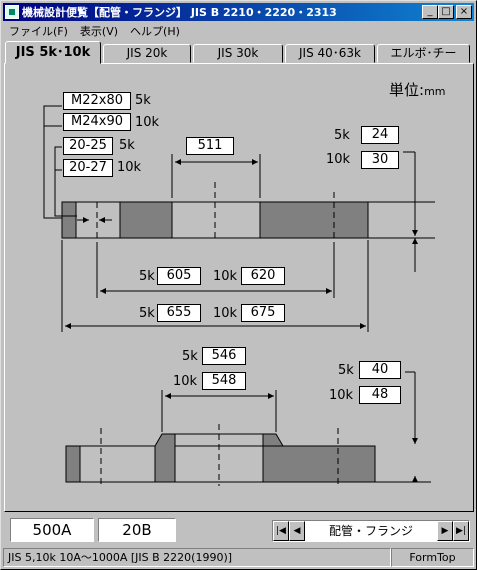 The image size is (477, 570). What do you see at coordinates (179, 12) in the screenshot?
I see `window-title: 機械設計便覧【配管・フランジ】 JIS B 2210・2220・2313` at bounding box center [179, 12].